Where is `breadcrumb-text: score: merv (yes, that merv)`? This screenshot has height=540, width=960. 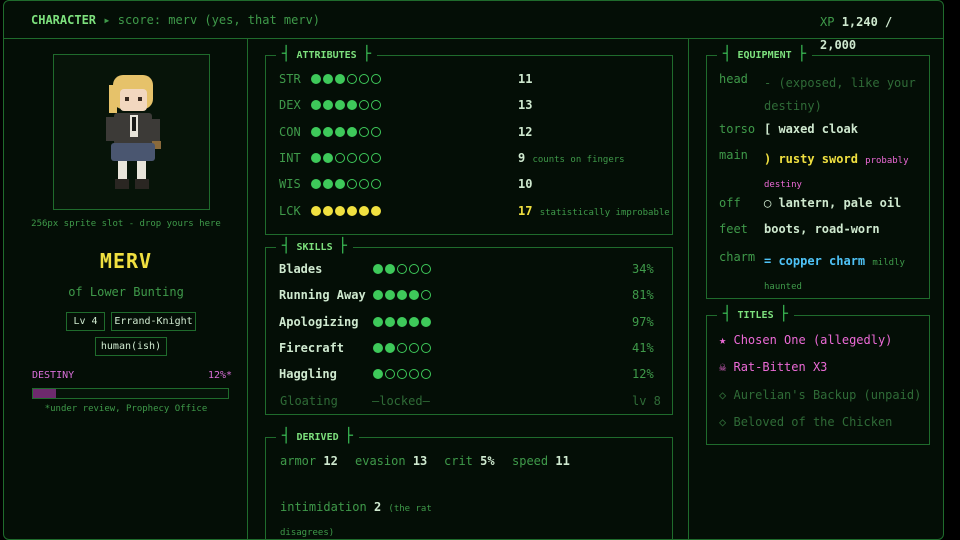
breadcrumb-text: score: merv (yes, that merv) is located at coordinates (219, 20).